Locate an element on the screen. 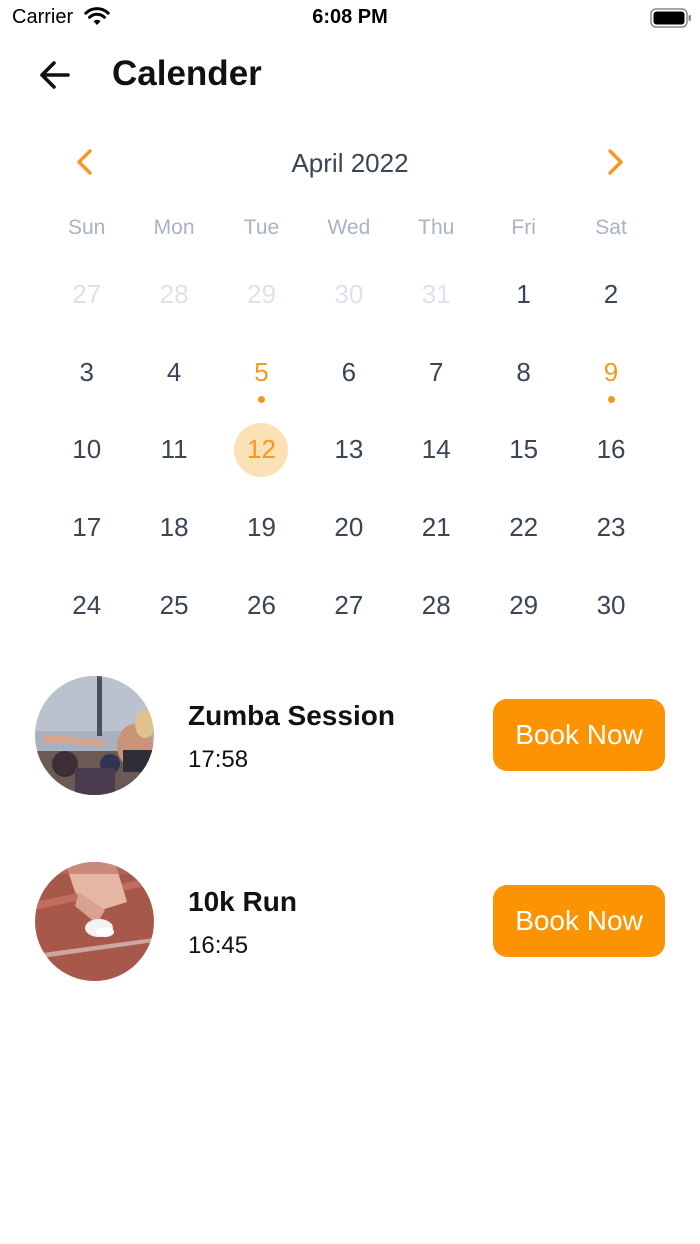 The width and height of the screenshot is (700, 1244). event-time: 16:45 is located at coordinates (218, 945).